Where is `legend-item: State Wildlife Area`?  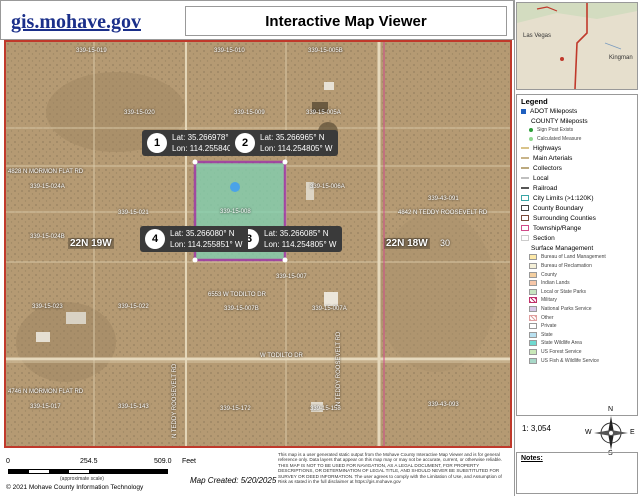 legend-item: State Wildlife Area is located at coordinates (577, 343).